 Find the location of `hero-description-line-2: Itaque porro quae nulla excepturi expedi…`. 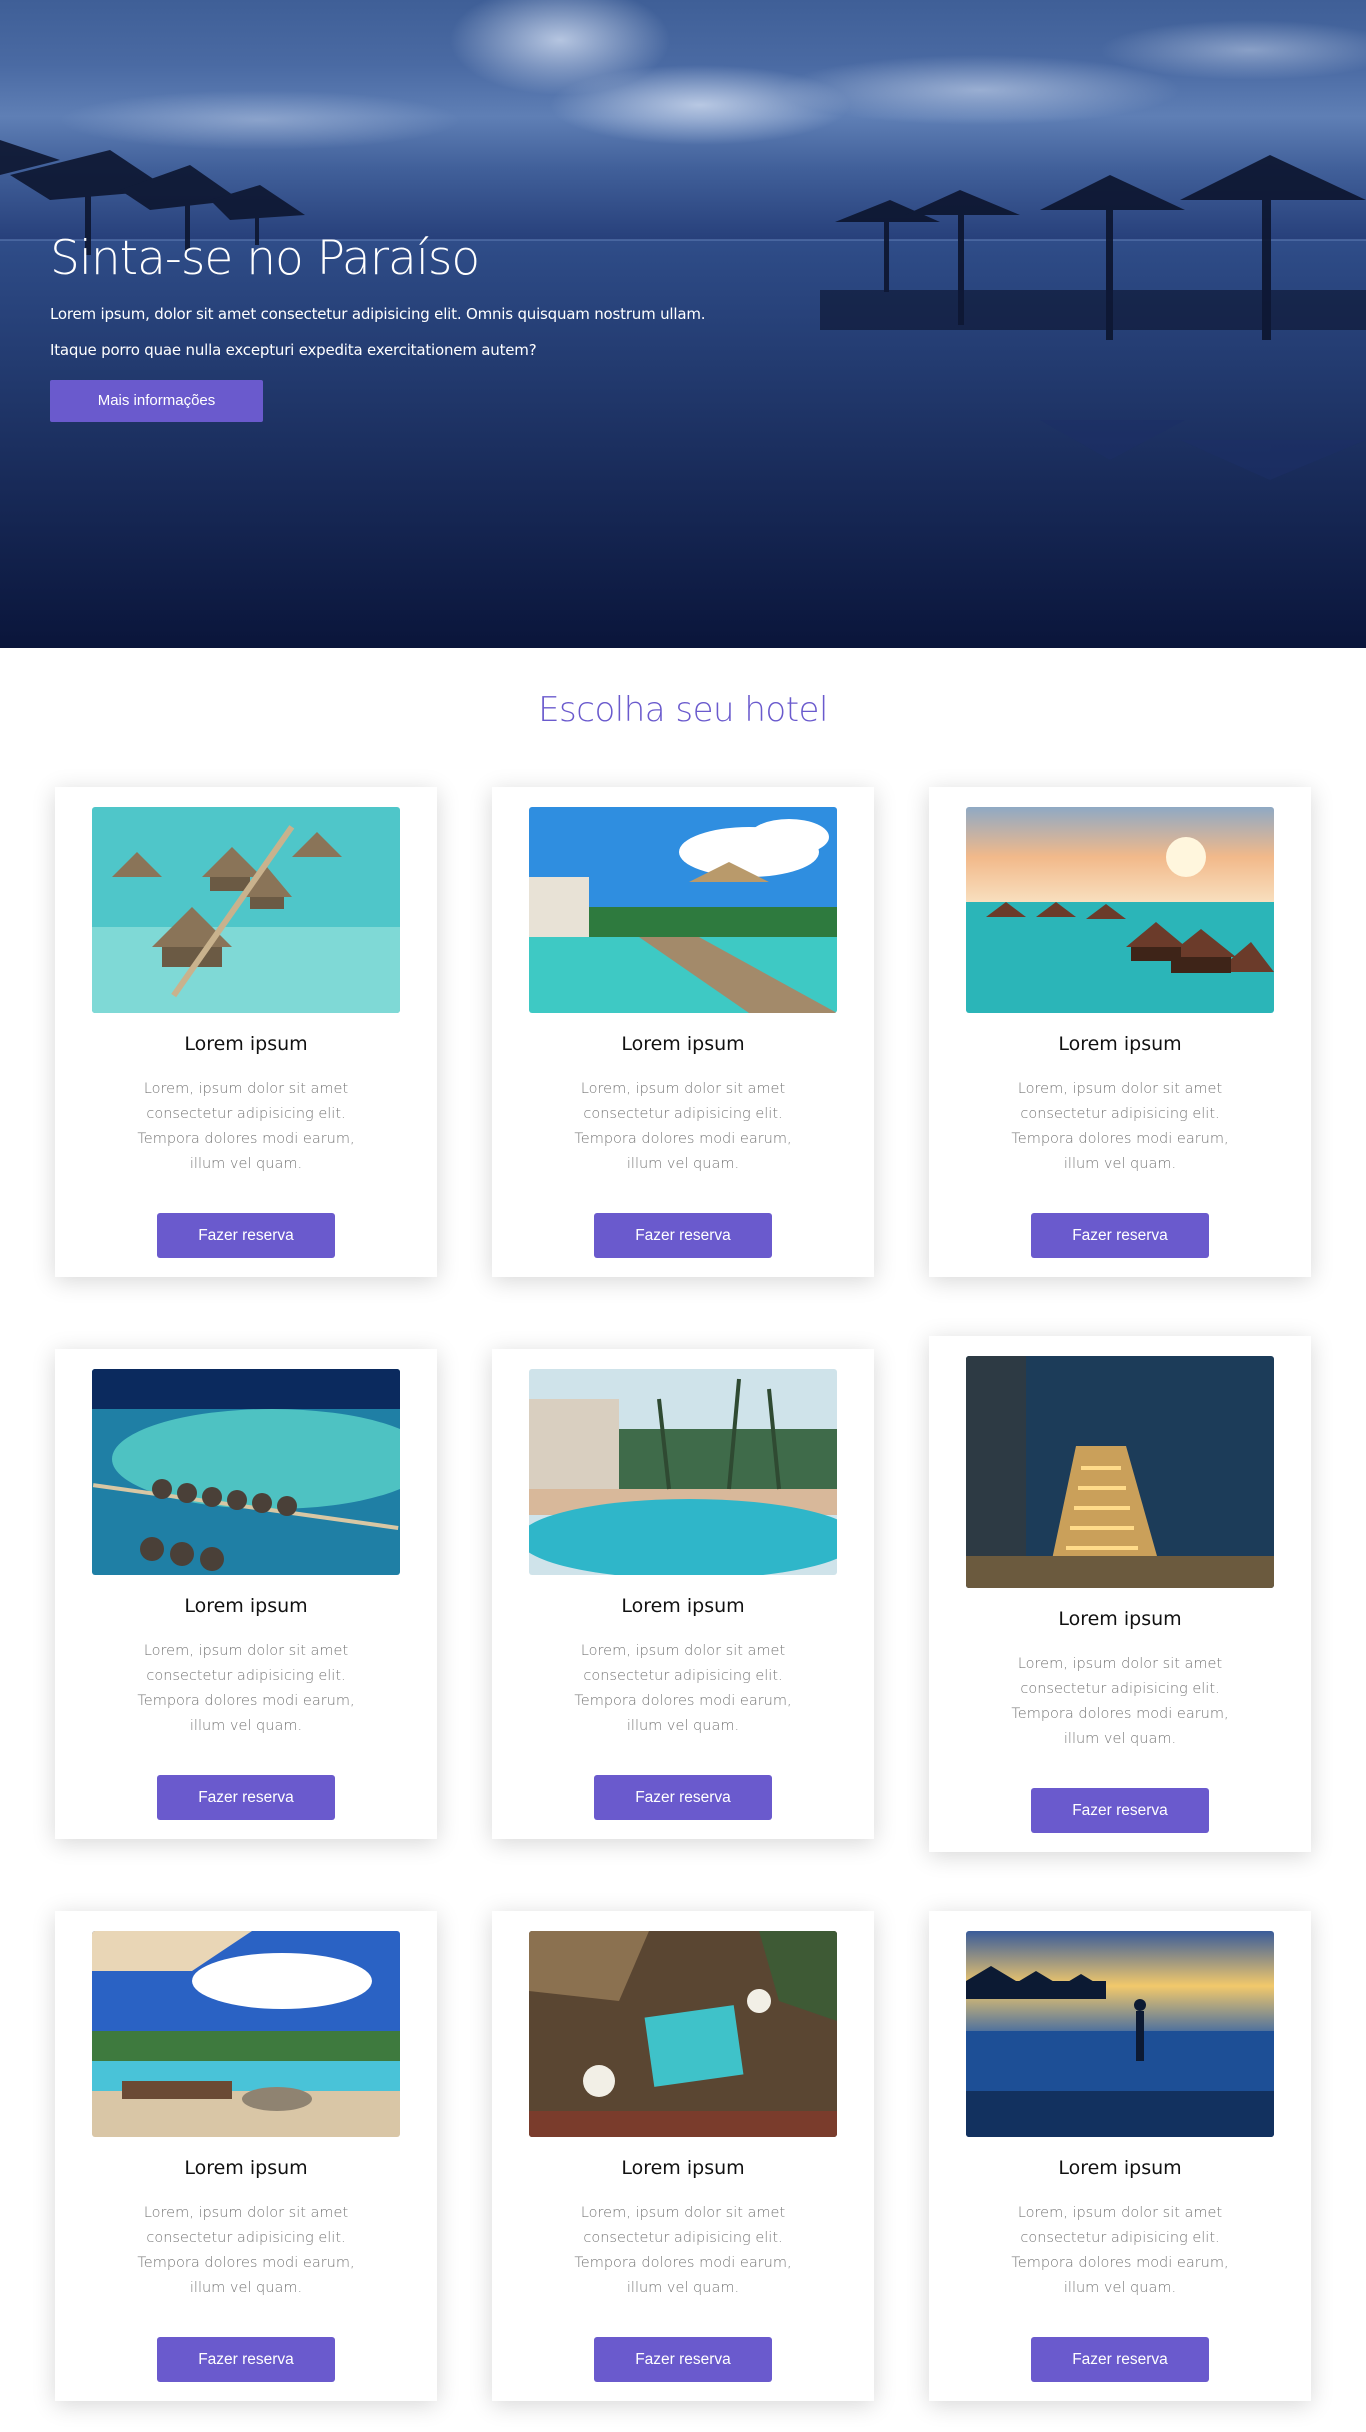

hero-description-line-2: Itaque porro quae nulla excepturi expedi… is located at coordinates (293, 350).